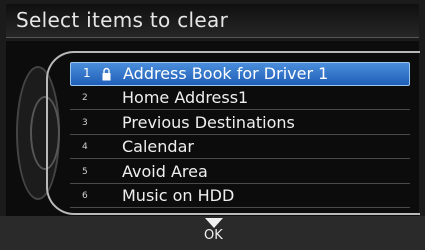  Describe the element at coordinates (158, 147) in the screenshot. I see `item-label: Calendar` at that location.